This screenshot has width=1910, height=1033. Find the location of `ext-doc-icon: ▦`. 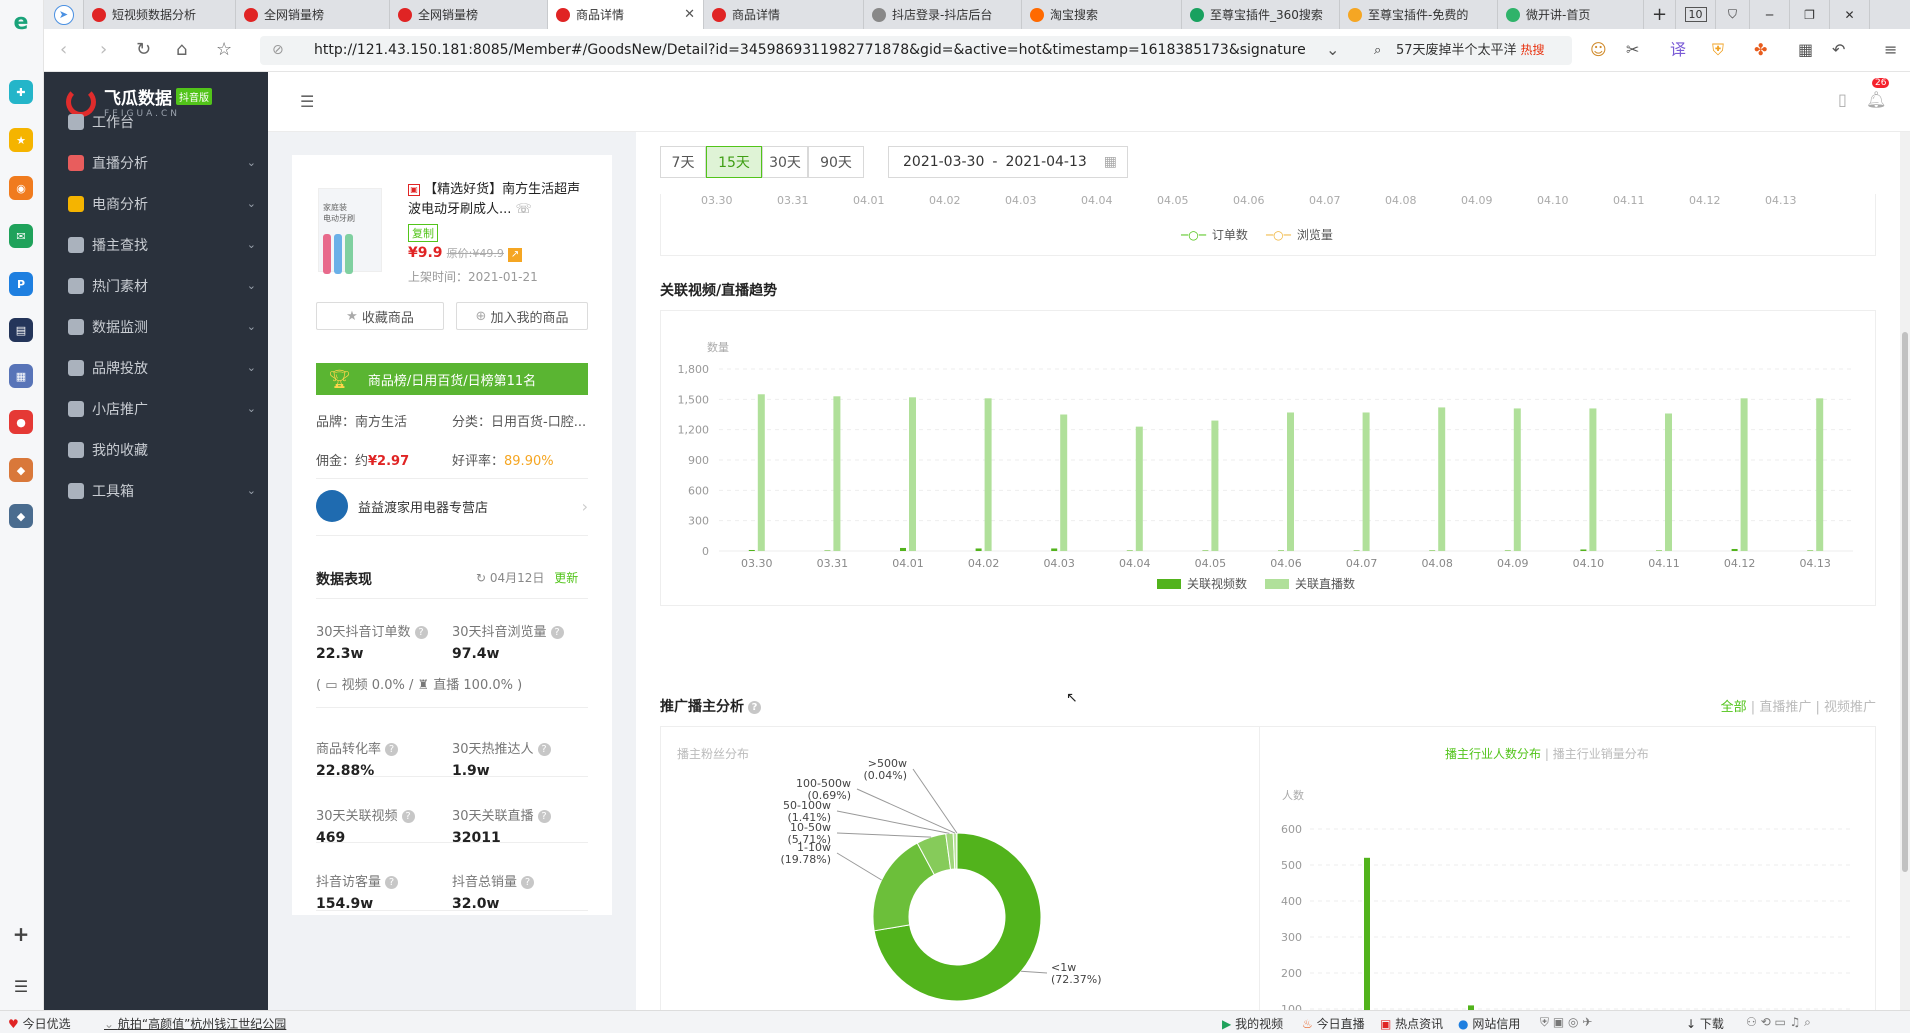

ext-doc-icon: ▦ is located at coordinates (21, 376).